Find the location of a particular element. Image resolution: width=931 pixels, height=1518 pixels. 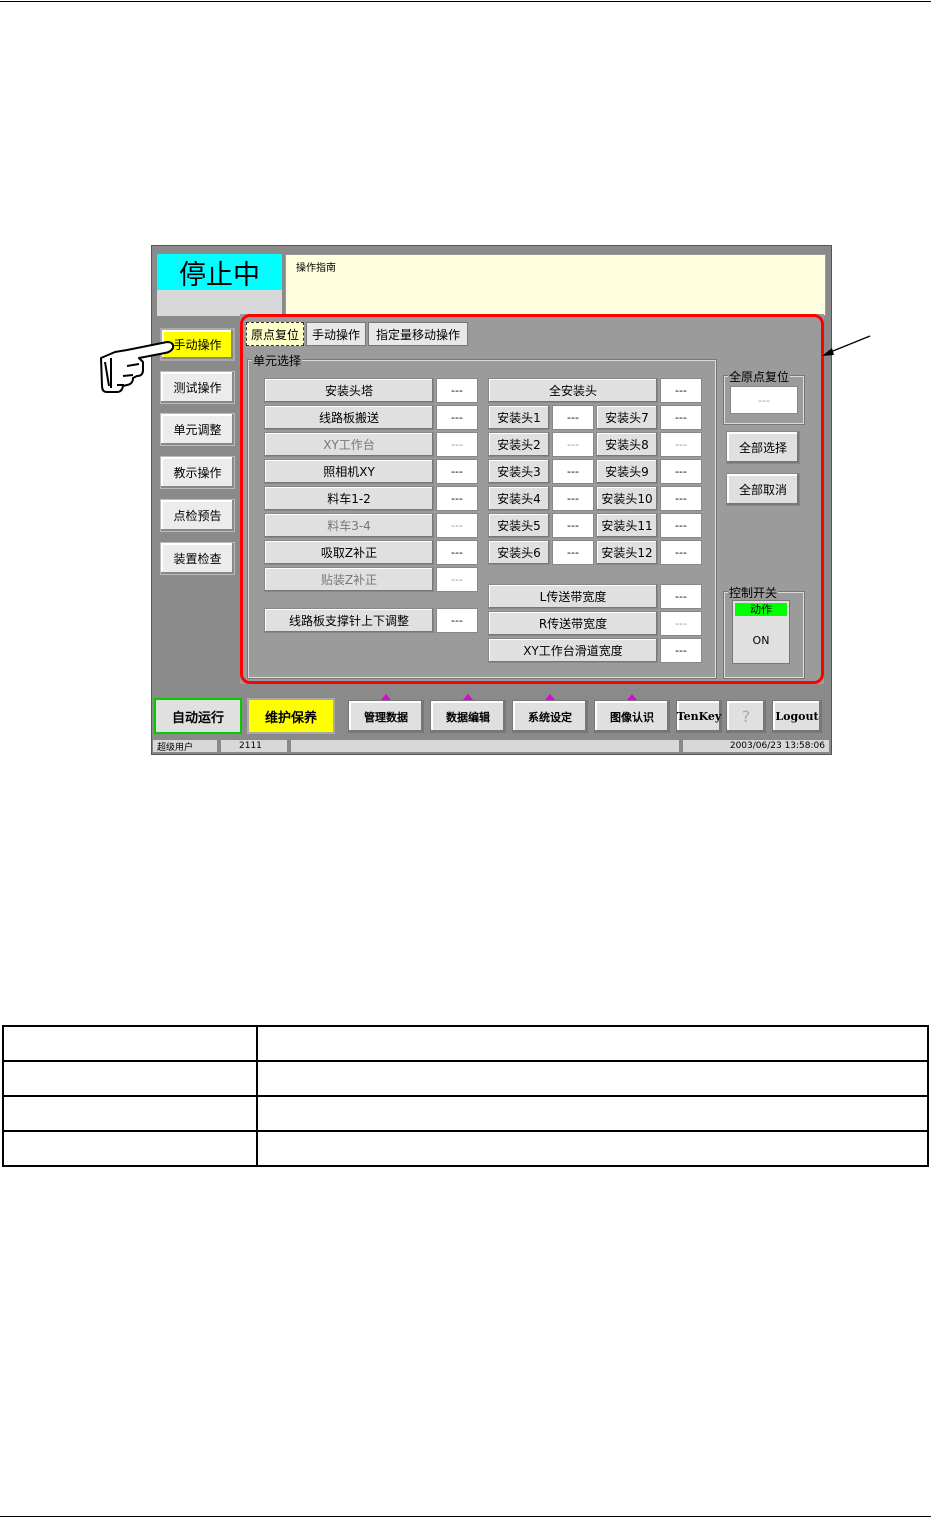

menu-device-check: 装置检查 is located at coordinates (197, 558).